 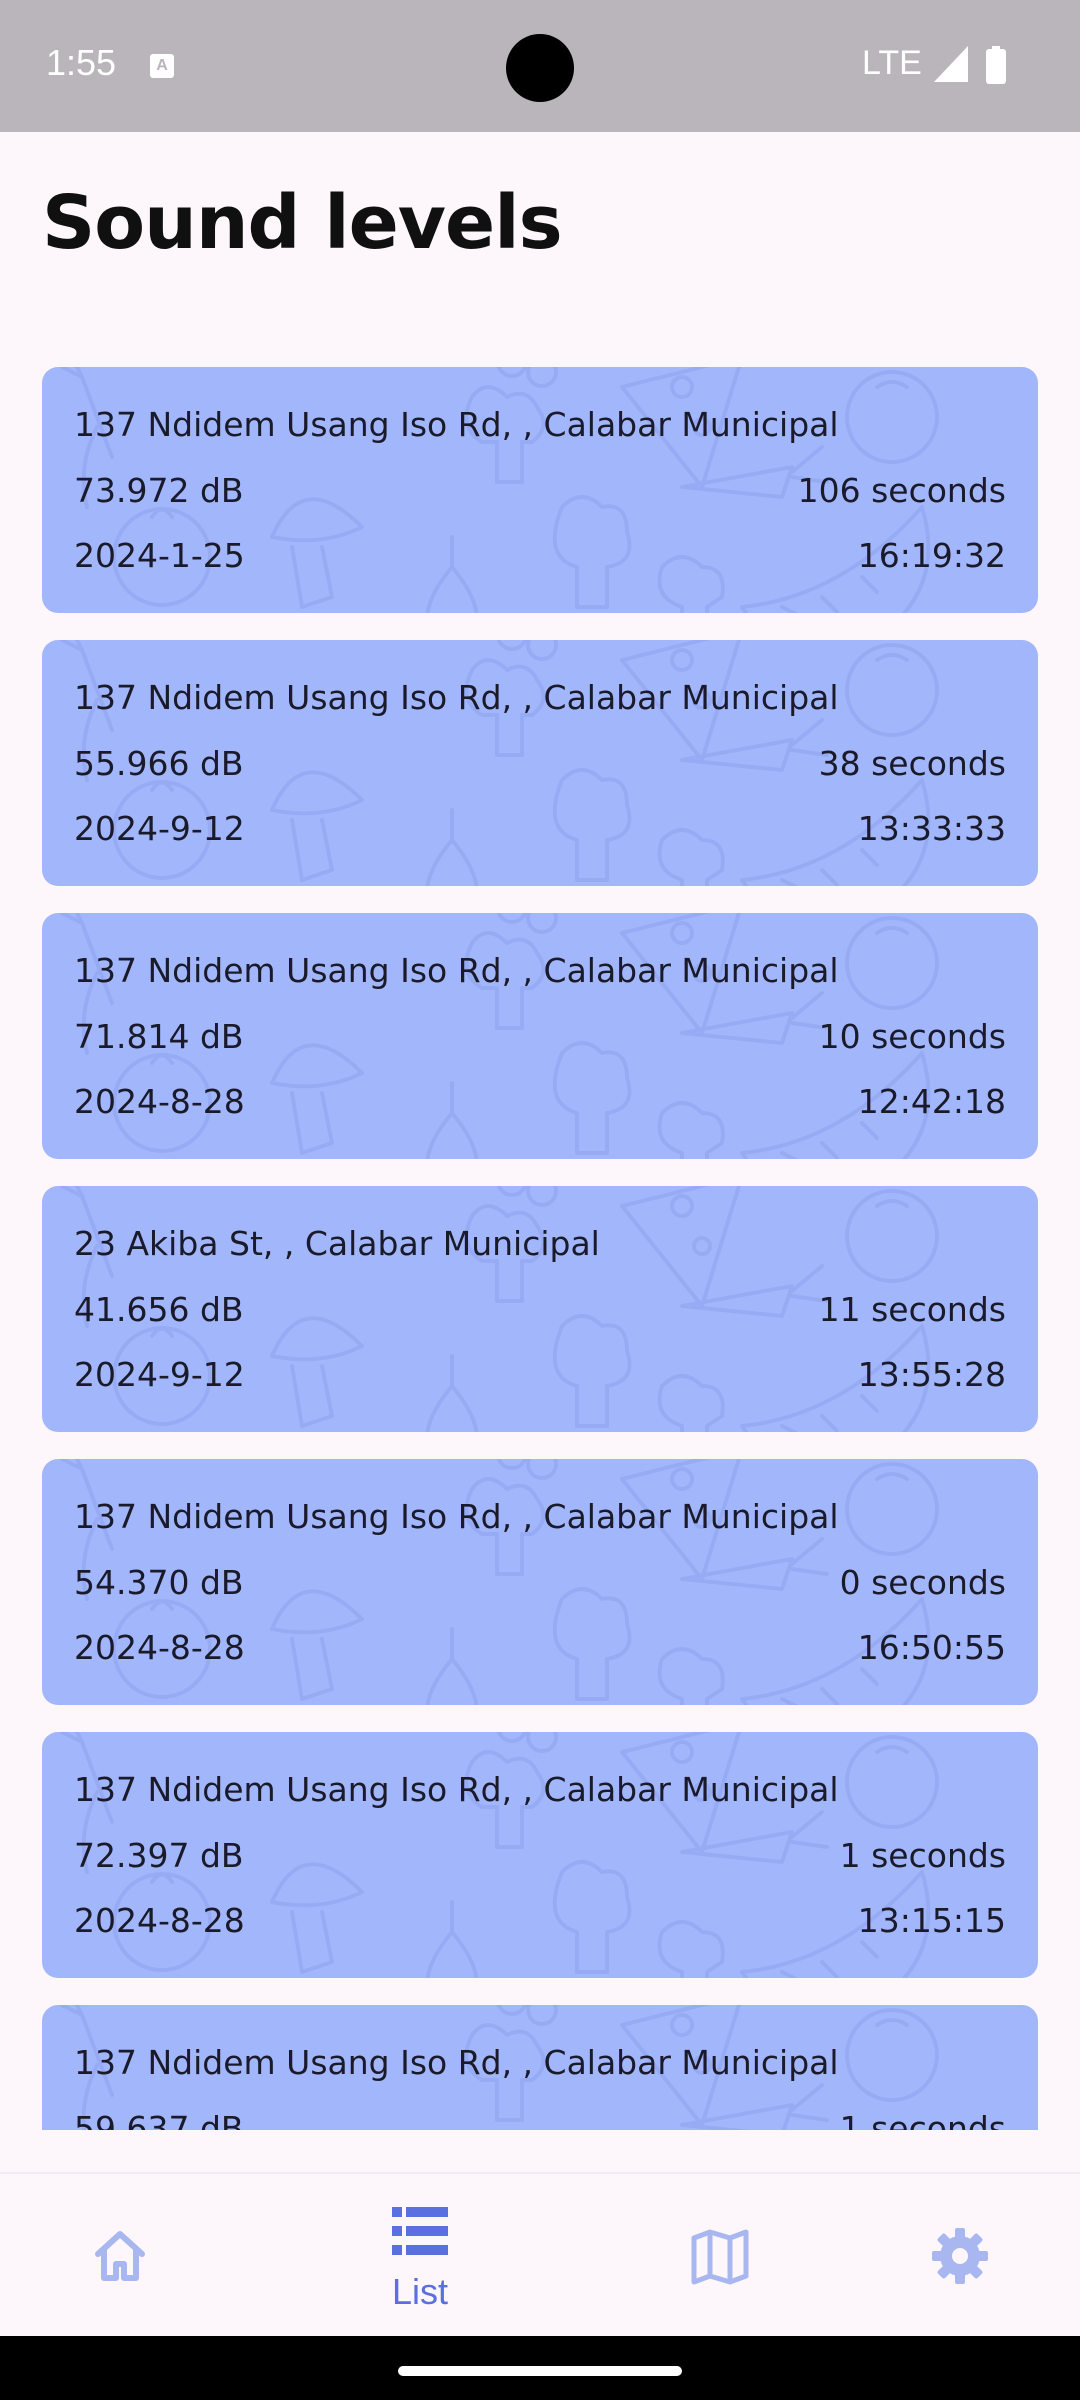 I want to click on page-title: Sound levels, so click(x=302, y=223).